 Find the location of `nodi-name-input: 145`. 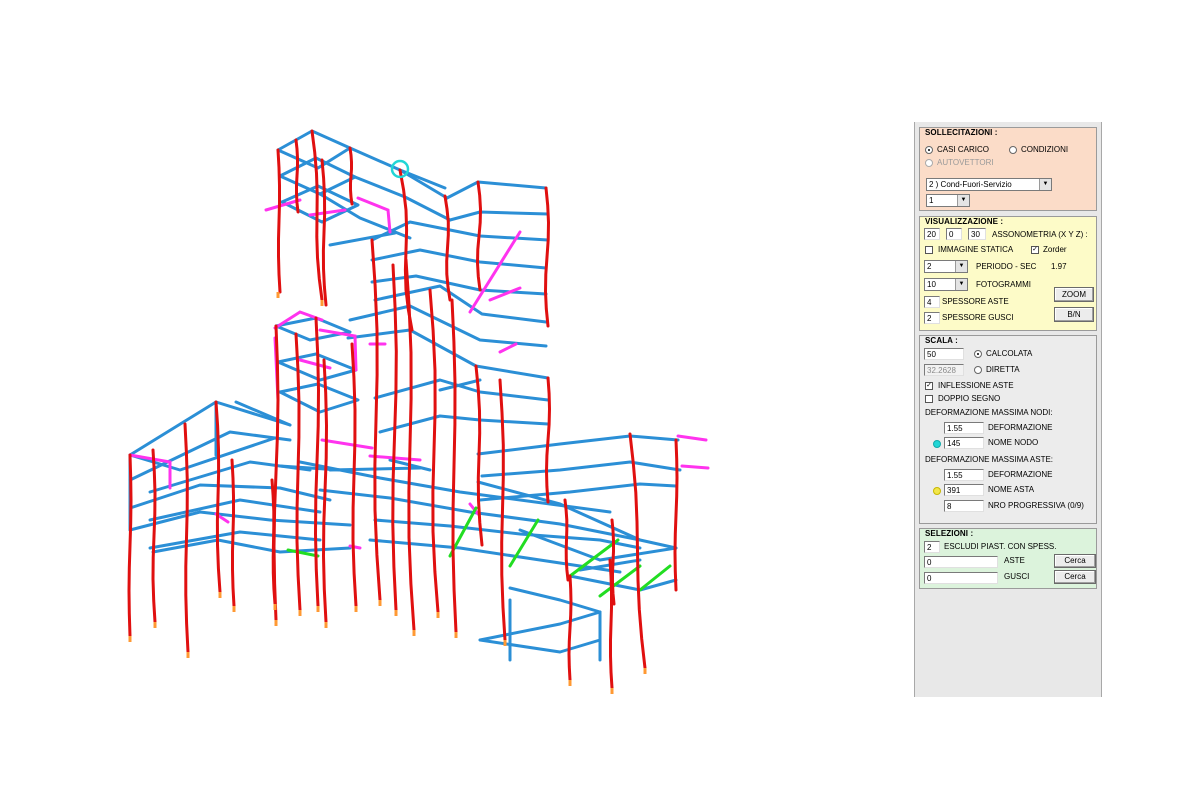

nodi-name-input: 145 is located at coordinates (964, 443).